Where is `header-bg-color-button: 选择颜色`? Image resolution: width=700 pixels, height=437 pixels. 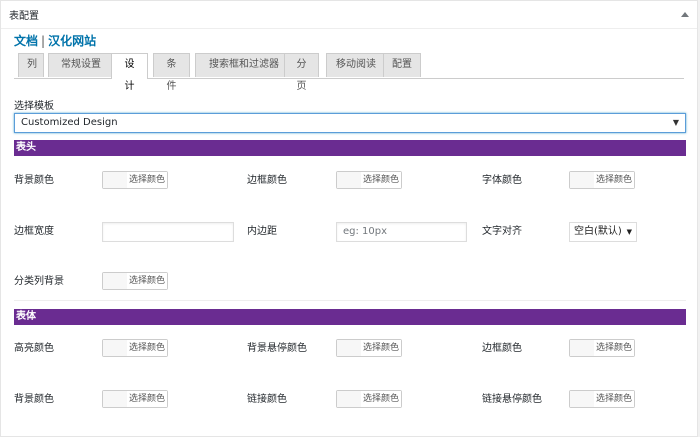
header-bg-color-button: 选择颜色 is located at coordinates (135, 180).